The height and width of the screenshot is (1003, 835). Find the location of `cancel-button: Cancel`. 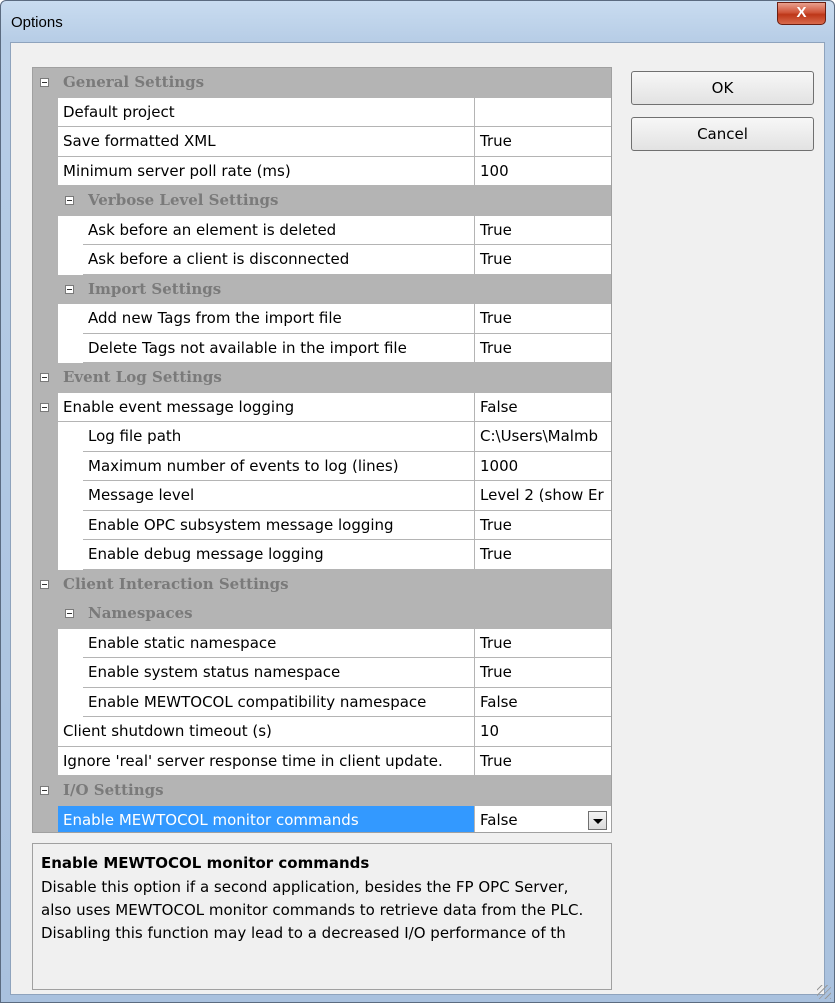

cancel-button: Cancel is located at coordinates (722, 134).